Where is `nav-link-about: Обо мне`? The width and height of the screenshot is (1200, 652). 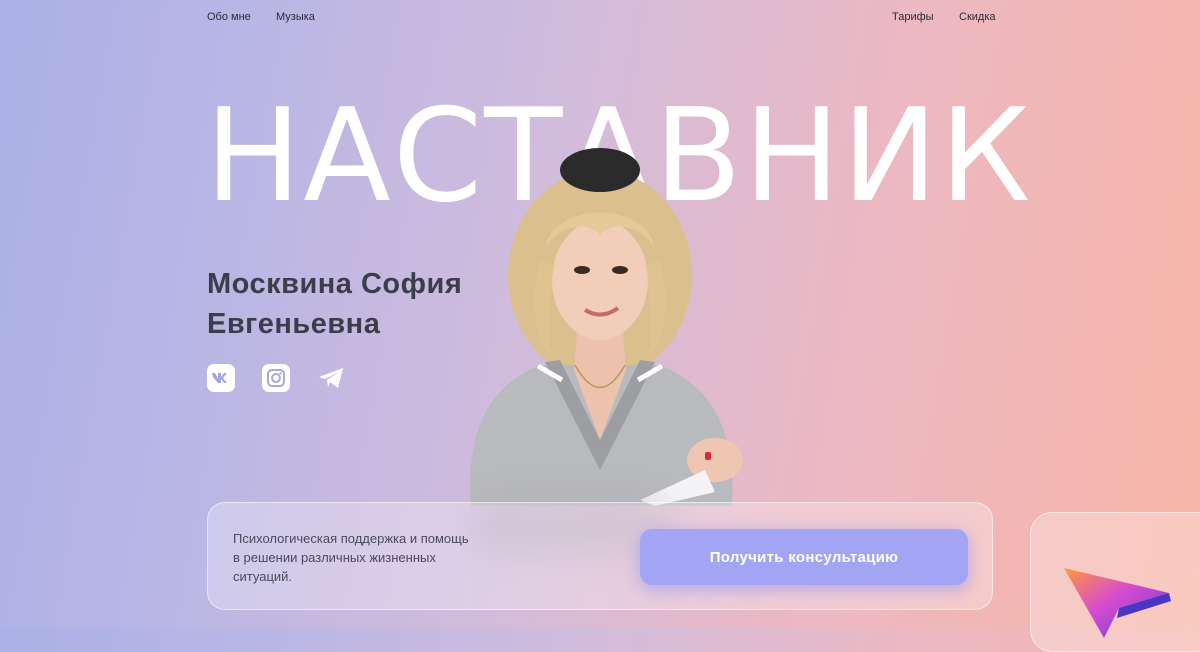 nav-link-about: Обо мне is located at coordinates (229, 17).